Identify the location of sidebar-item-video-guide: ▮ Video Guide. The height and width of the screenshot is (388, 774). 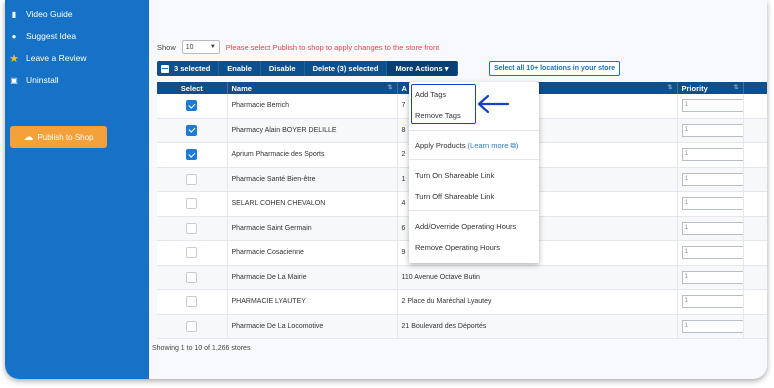
(77, 14).